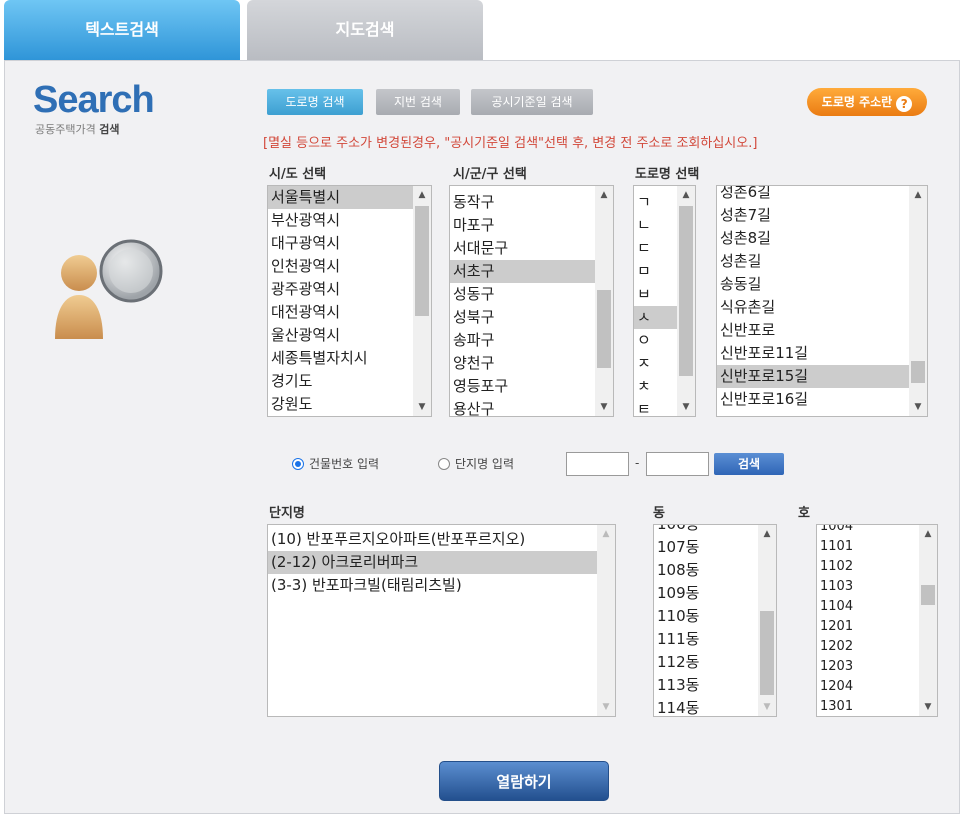  Describe the element at coordinates (335, 463) in the screenshot. I see `building-number-radio: 건물번호 입력` at that location.